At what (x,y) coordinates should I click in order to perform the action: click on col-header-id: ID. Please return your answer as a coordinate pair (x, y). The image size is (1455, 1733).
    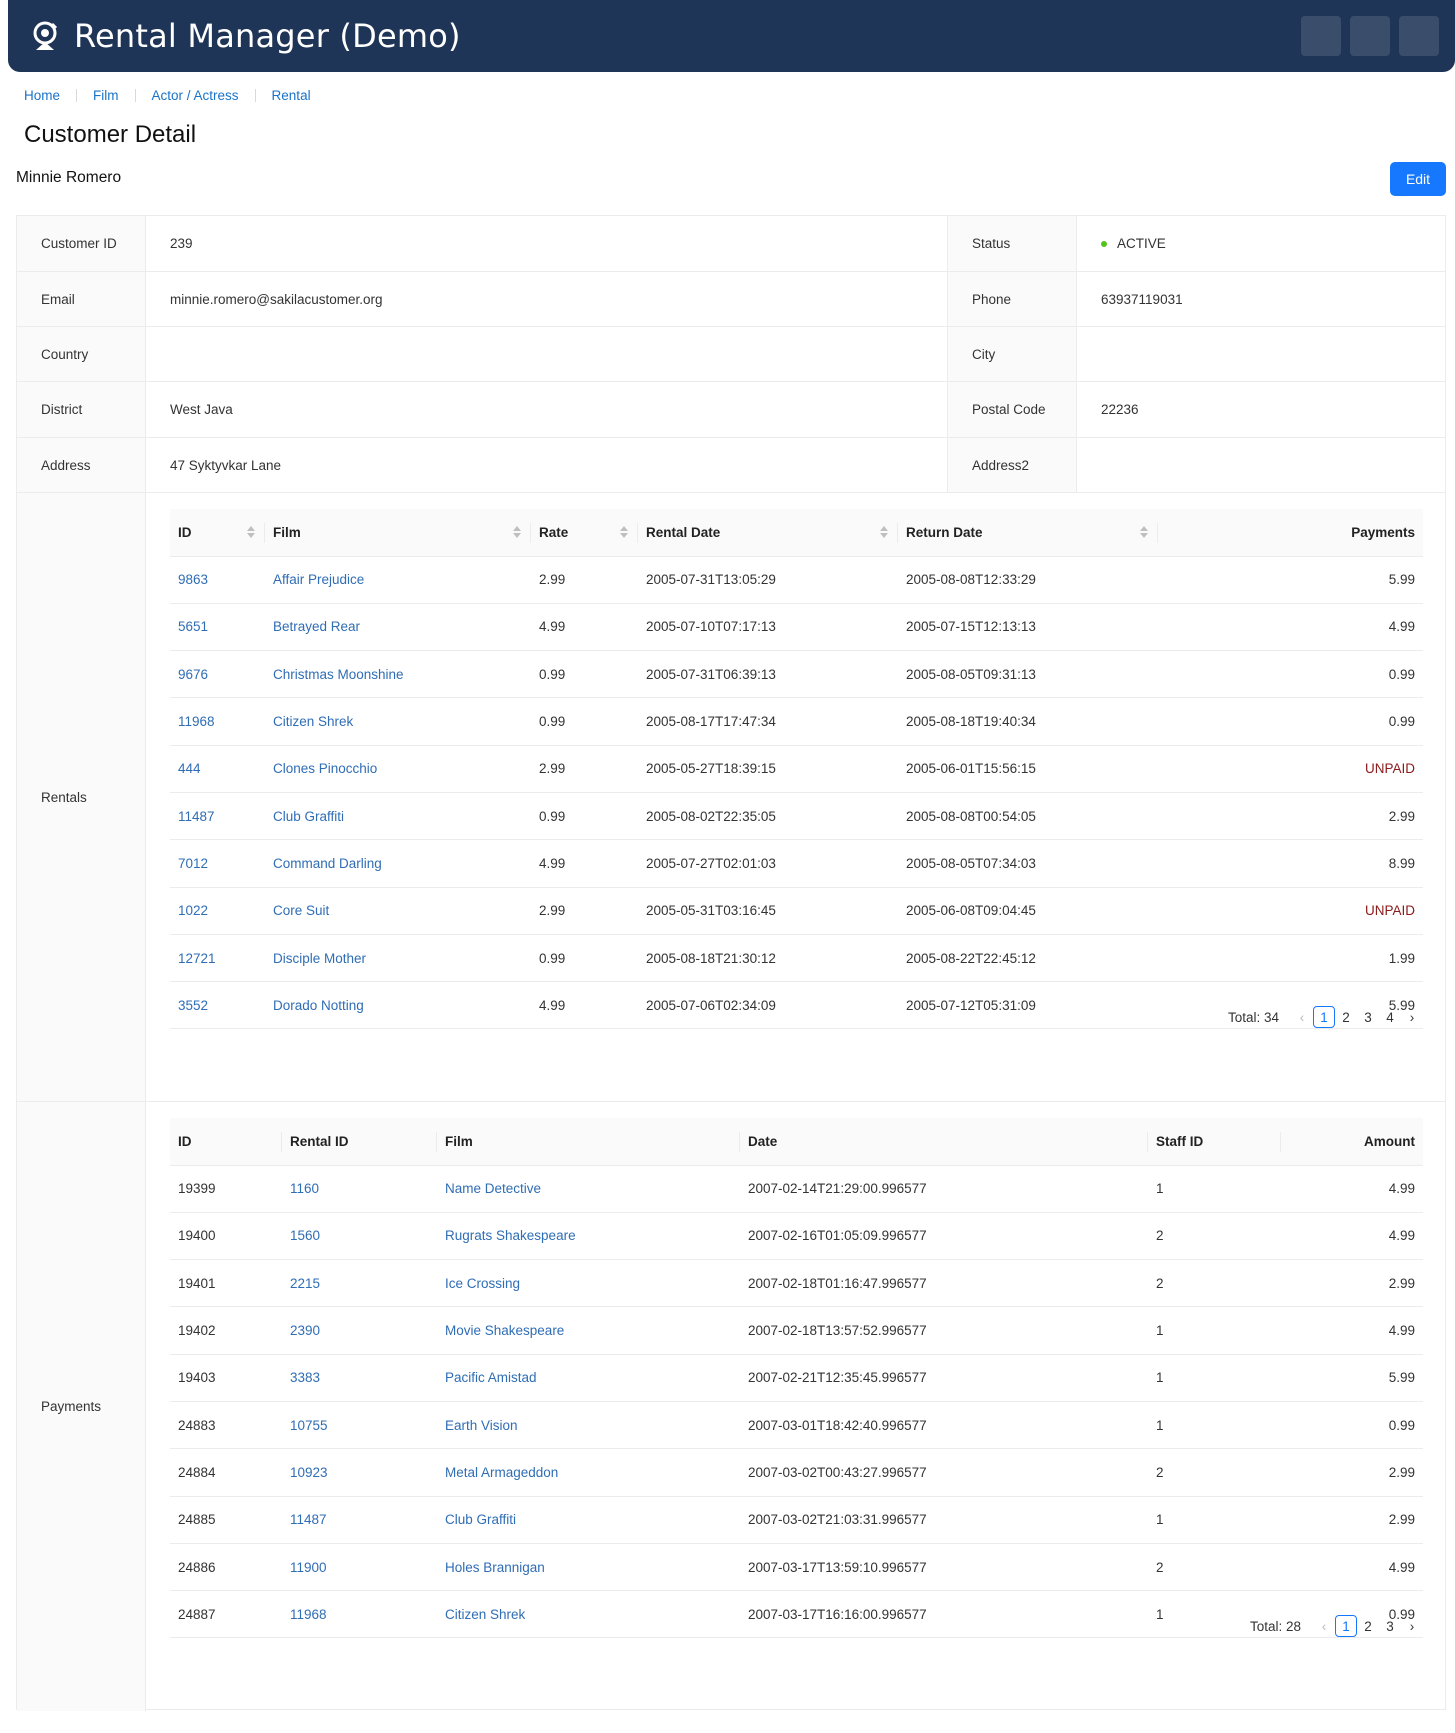
    Looking at the image, I should click on (217, 533).